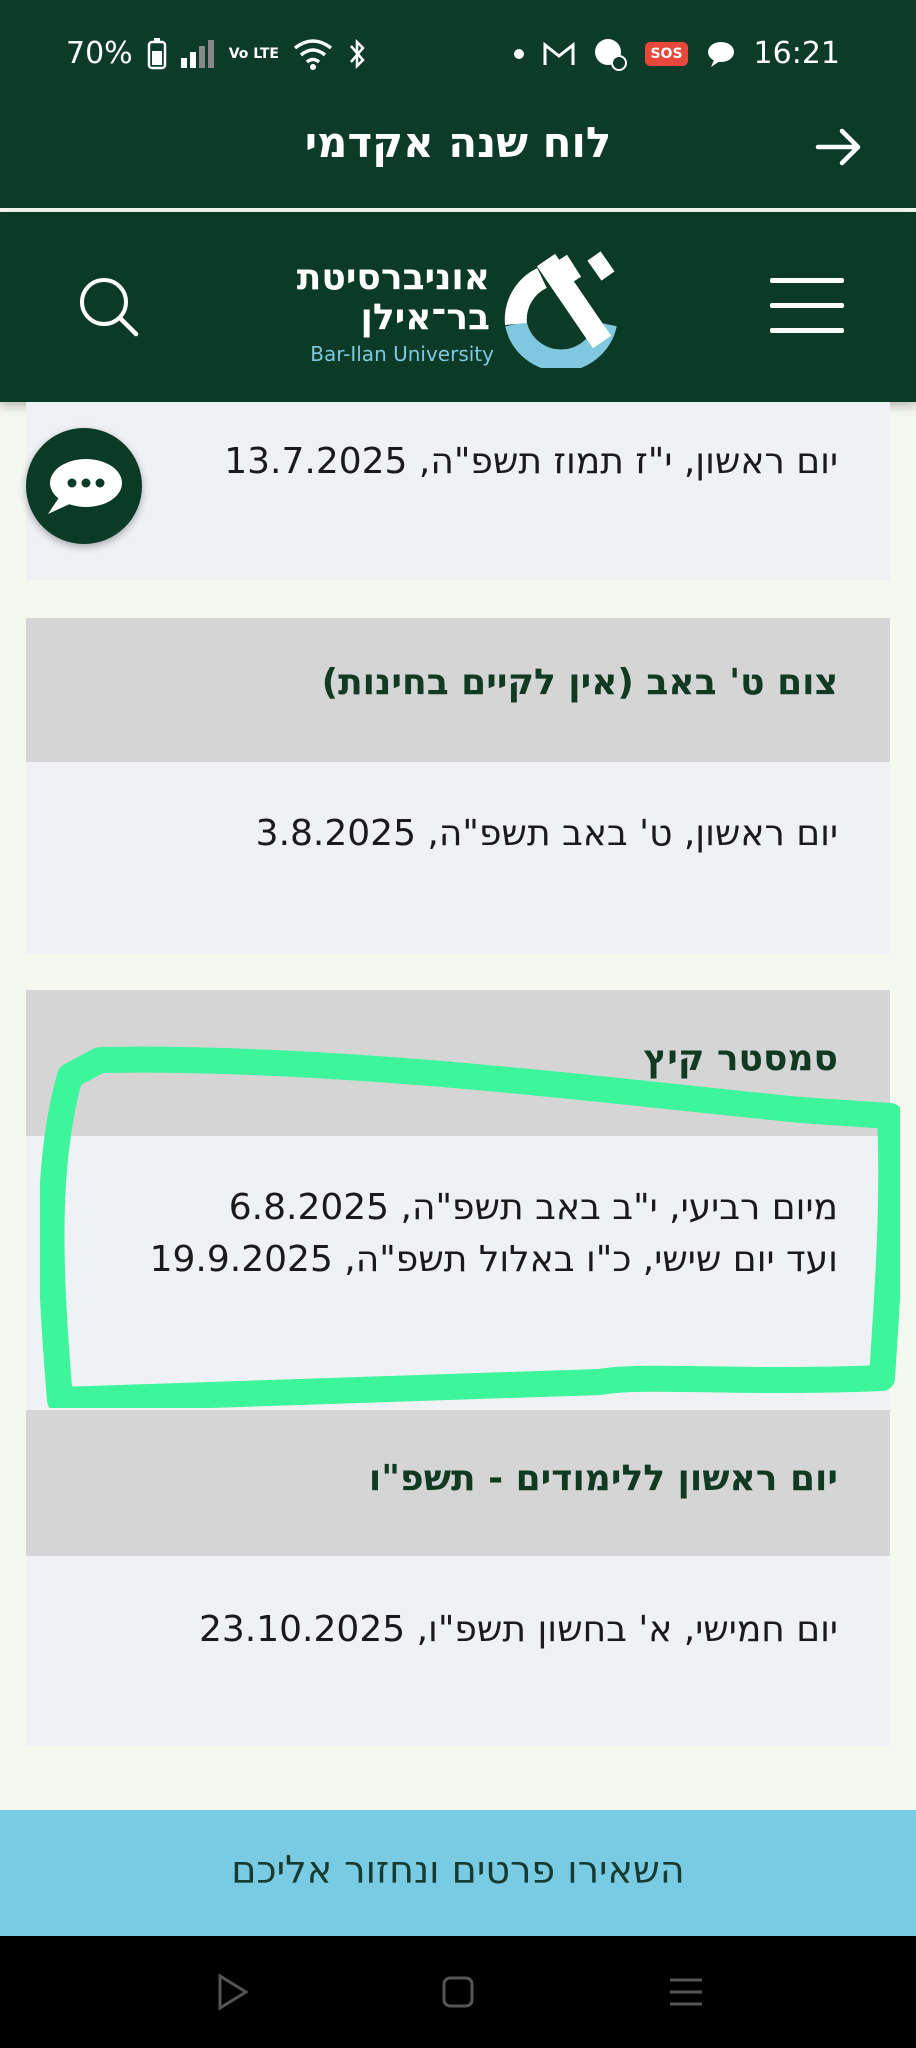 The width and height of the screenshot is (916, 2048). Describe the element at coordinates (458, 491) in the screenshot. I see `event-card-body: יום ראשון, י"ז תמוז תשפ"ה, 13.7.2025` at that location.